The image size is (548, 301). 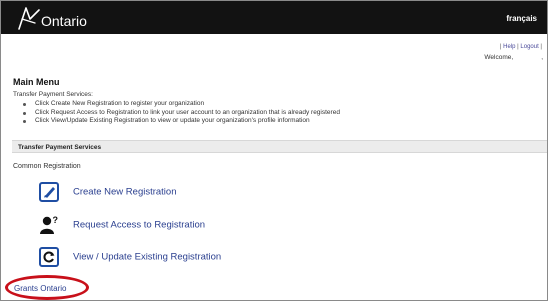 I want to click on edit-icon, so click(x=49, y=192).